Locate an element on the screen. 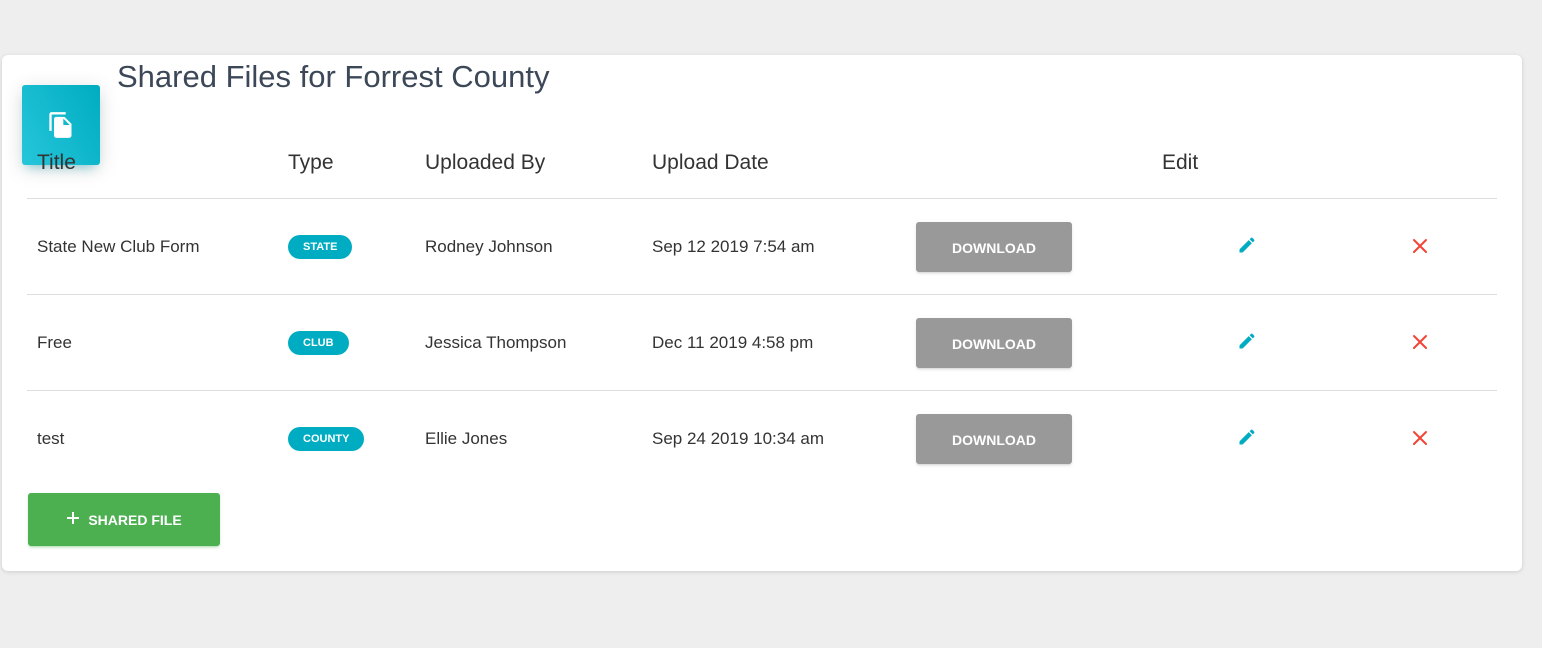 The width and height of the screenshot is (1542, 648). row-uploaded-by: Rodney Johnson is located at coordinates (528, 246).